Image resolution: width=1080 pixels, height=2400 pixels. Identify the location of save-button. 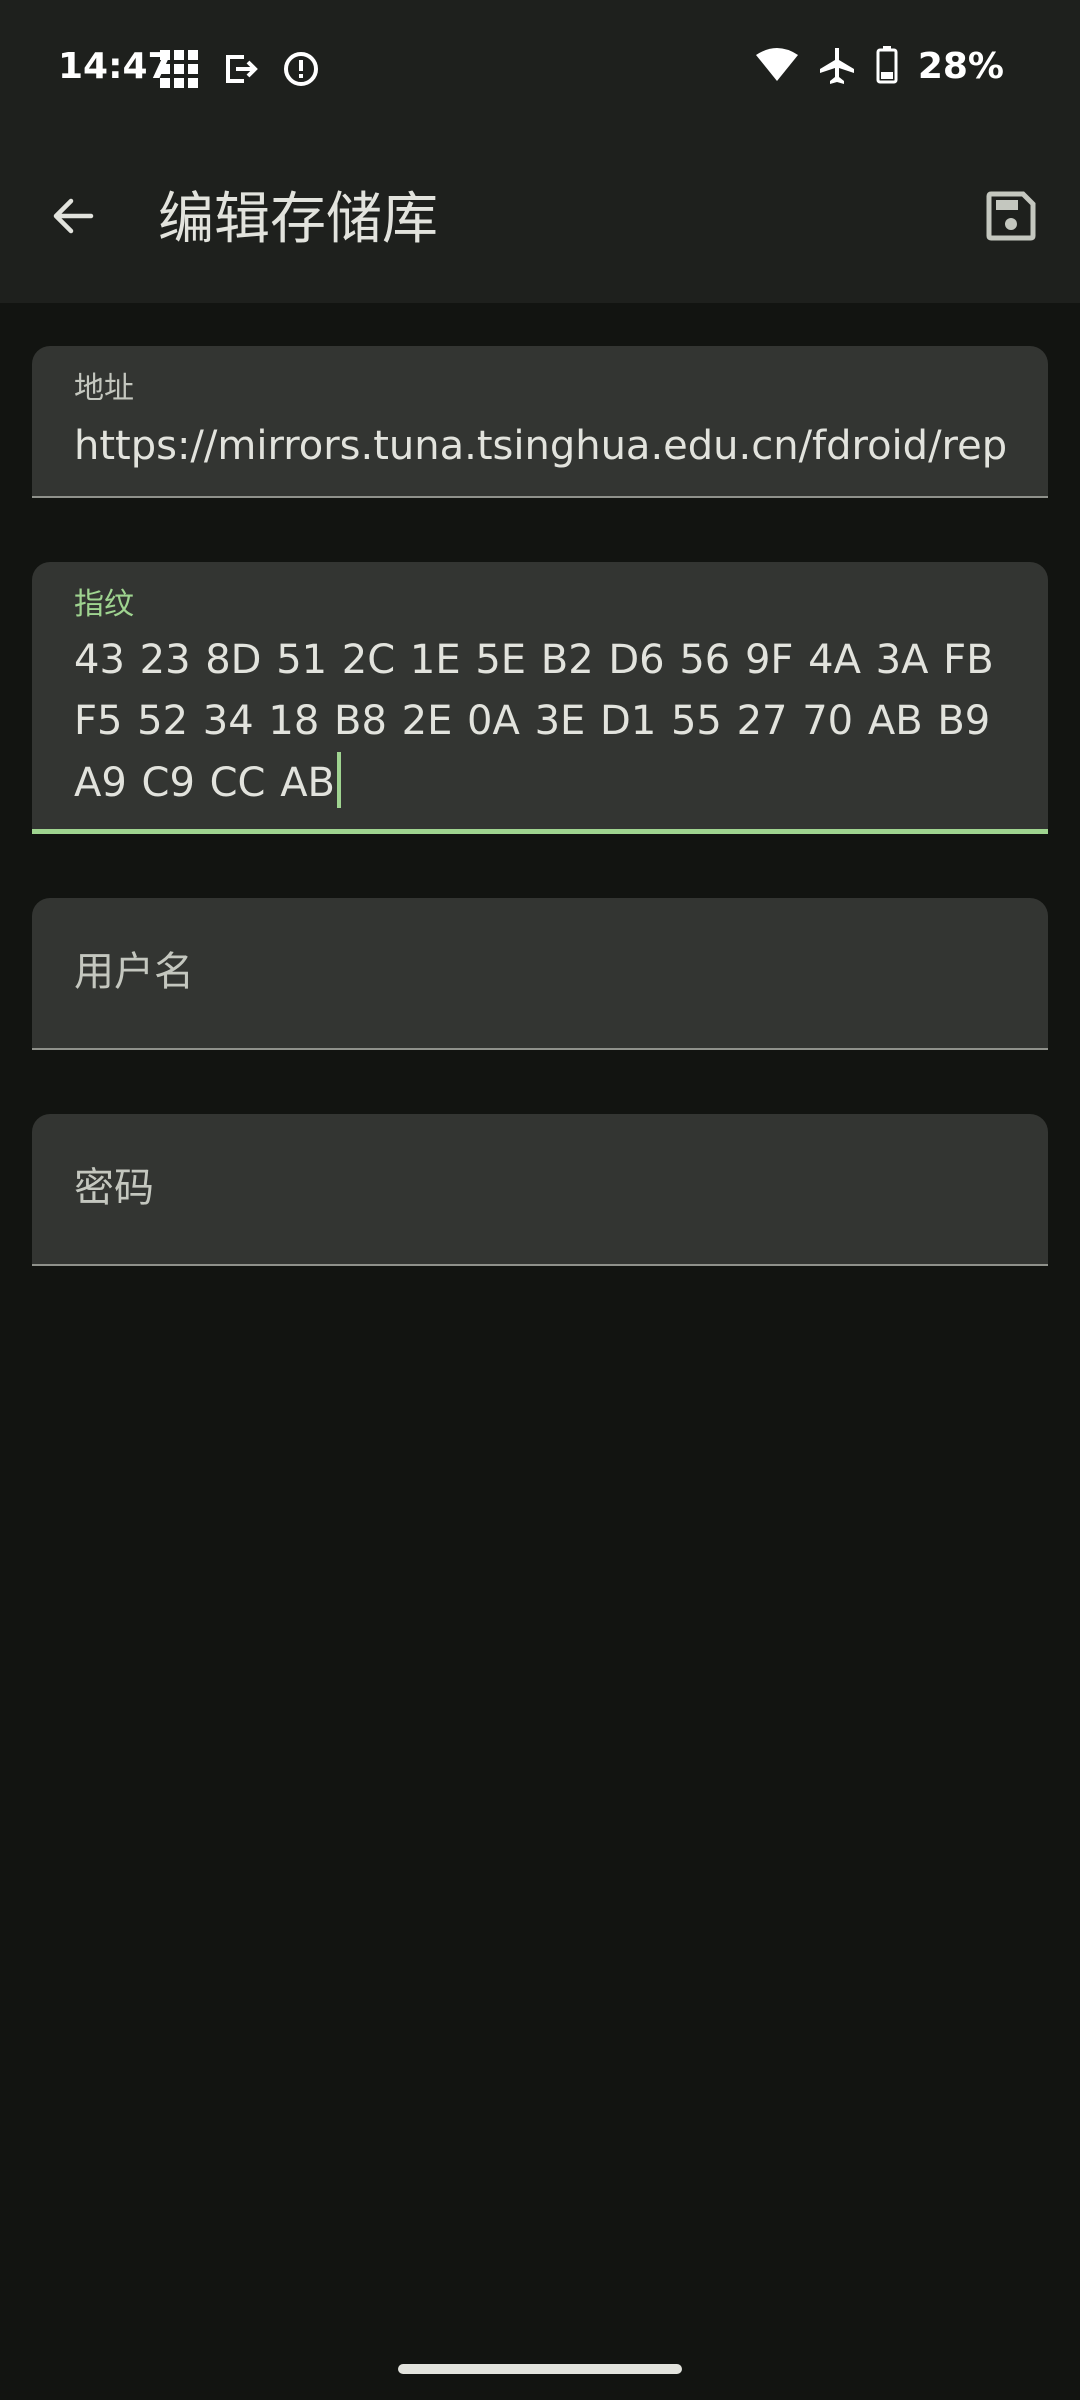
(1011, 218).